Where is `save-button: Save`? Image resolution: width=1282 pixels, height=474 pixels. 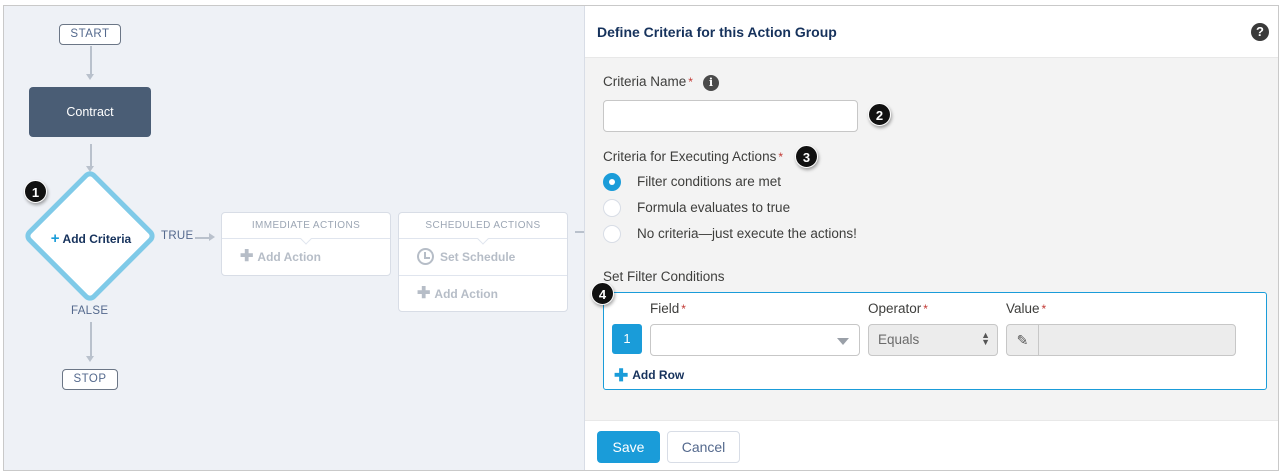
save-button: Save is located at coordinates (628, 447).